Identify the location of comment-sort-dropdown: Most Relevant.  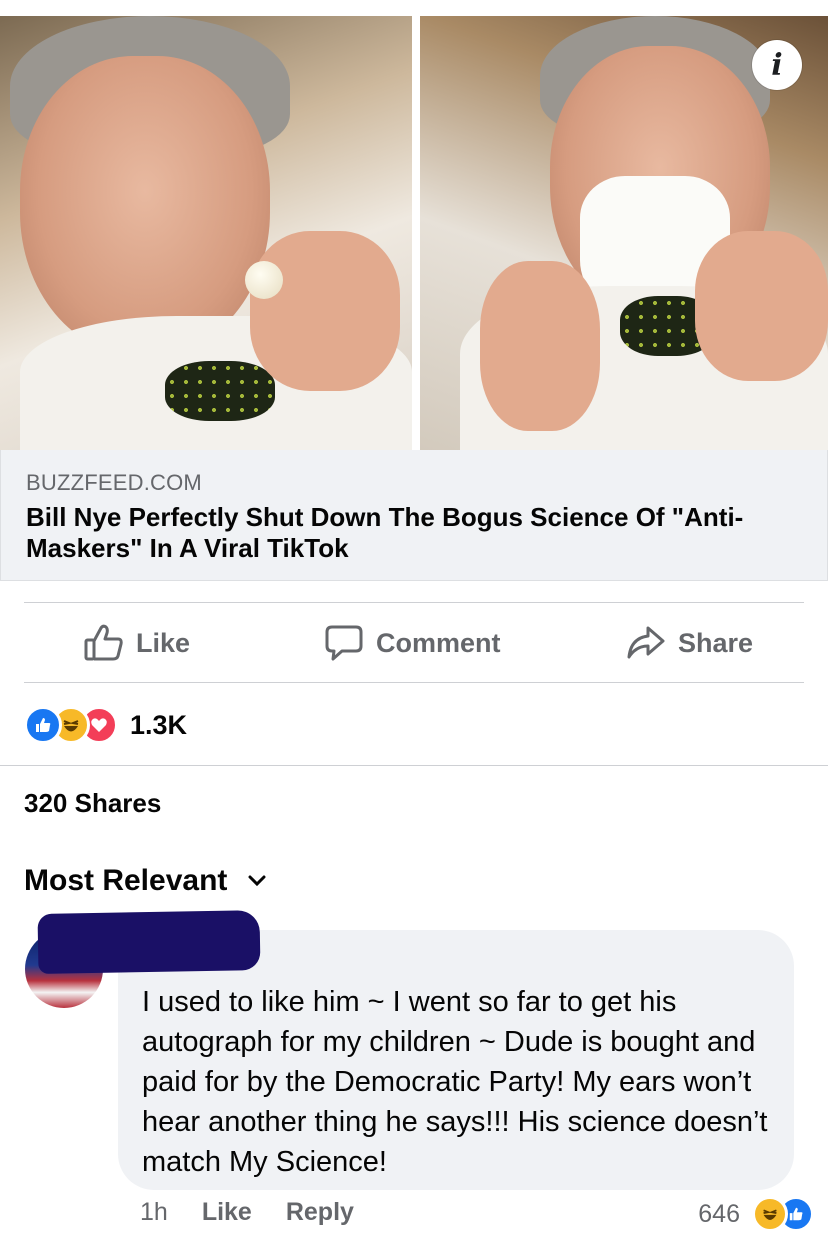
(145, 881).